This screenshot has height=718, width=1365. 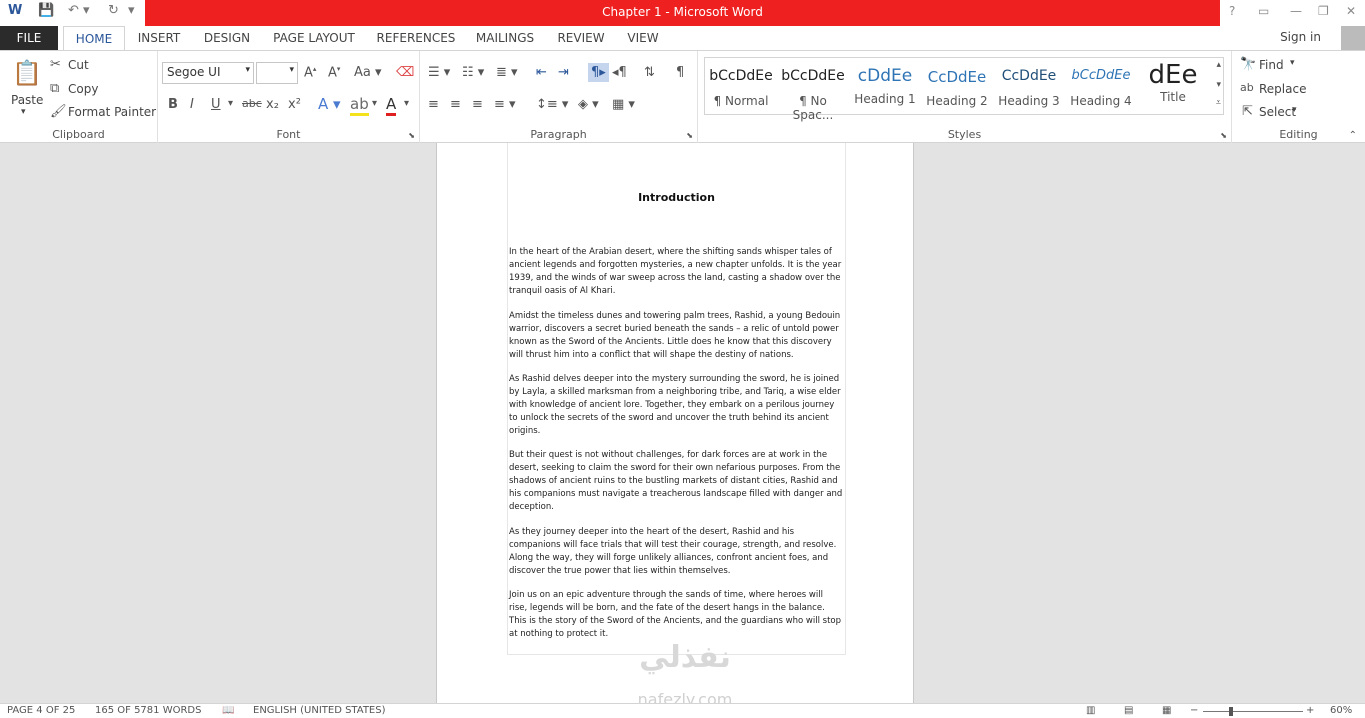 What do you see at coordinates (27, 73) in the screenshot?
I see `paste-icon: 📋` at bounding box center [27, 73].